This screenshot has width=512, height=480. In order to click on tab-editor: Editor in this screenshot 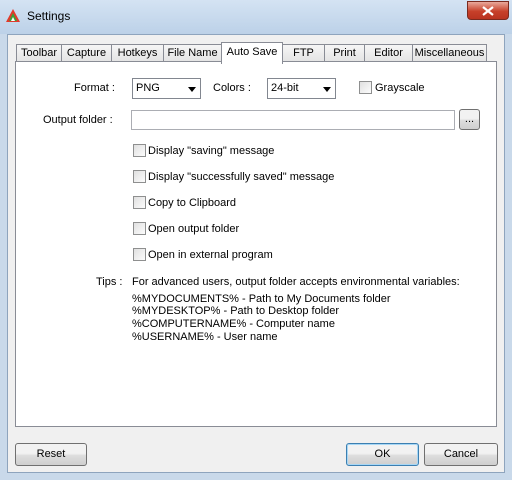, I will do `click(388, 53)`.